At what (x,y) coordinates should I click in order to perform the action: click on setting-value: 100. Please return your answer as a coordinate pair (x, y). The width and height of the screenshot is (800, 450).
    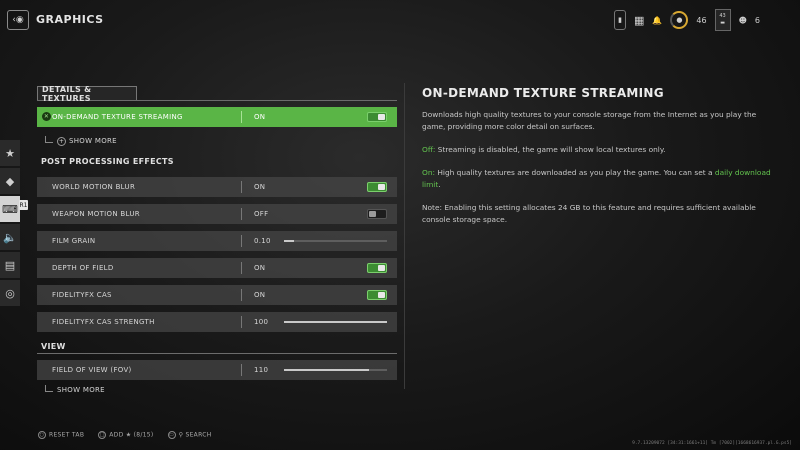
    Looking at the image, I should click on (261, 322).